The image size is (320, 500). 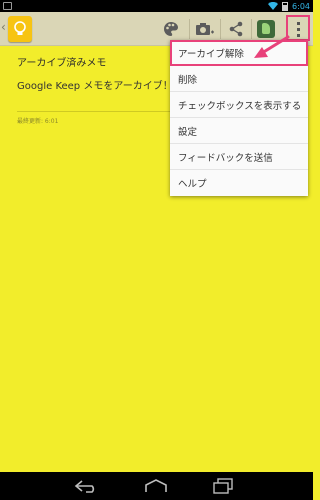 What do you see at coordinates (298, 28) in the screenshot?
I see `overflow-callout-highlight` at bounding box center [298, 28].